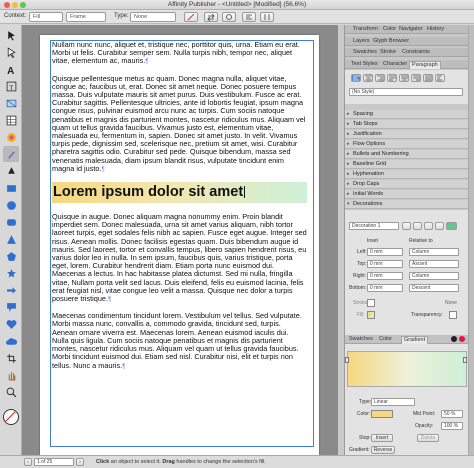 This screenshot has width=474, height=468. I want to click on star-tool, so click(11, 273).